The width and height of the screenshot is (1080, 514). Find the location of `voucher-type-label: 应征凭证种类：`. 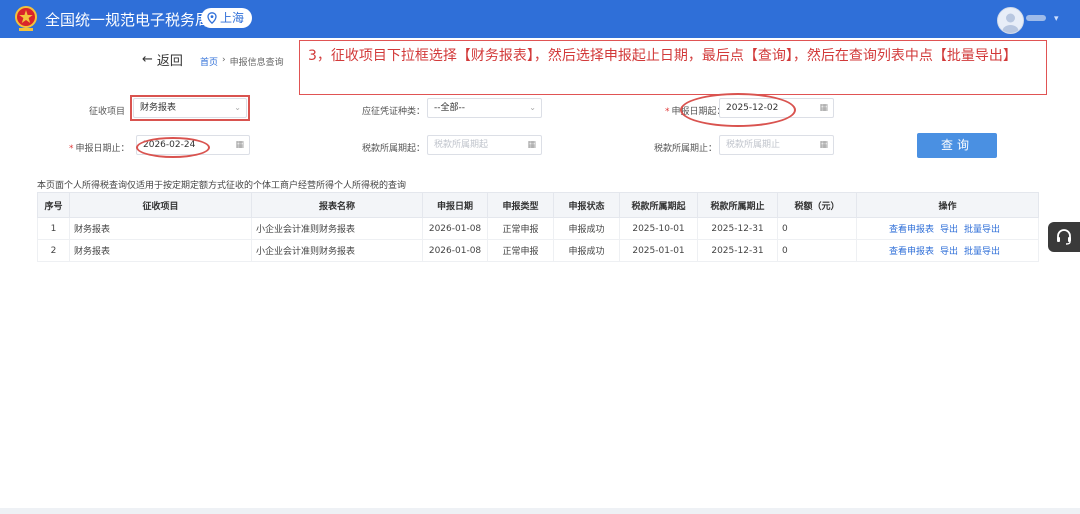

voucher-type-label: 应征凭证种类： is located at coordinates (394, 112).